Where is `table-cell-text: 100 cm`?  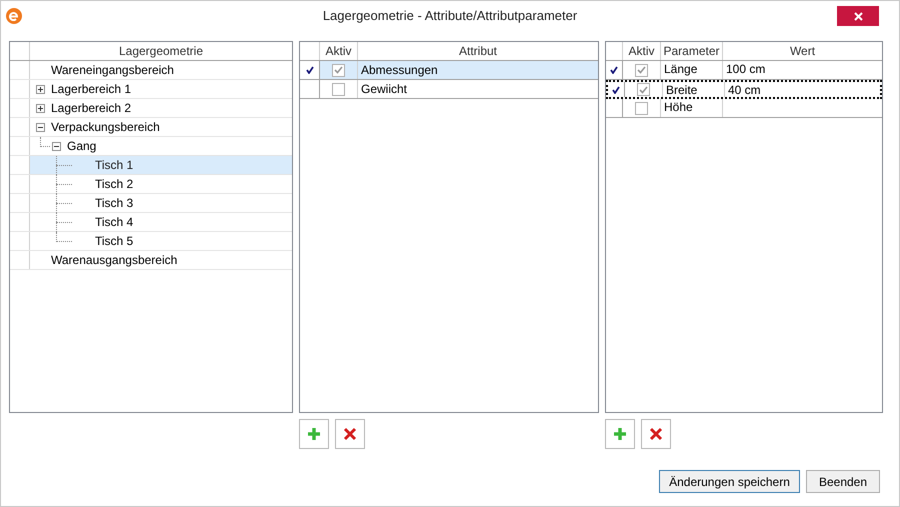
table-cell-text: 100 cm is located at coordinates (745, 69).